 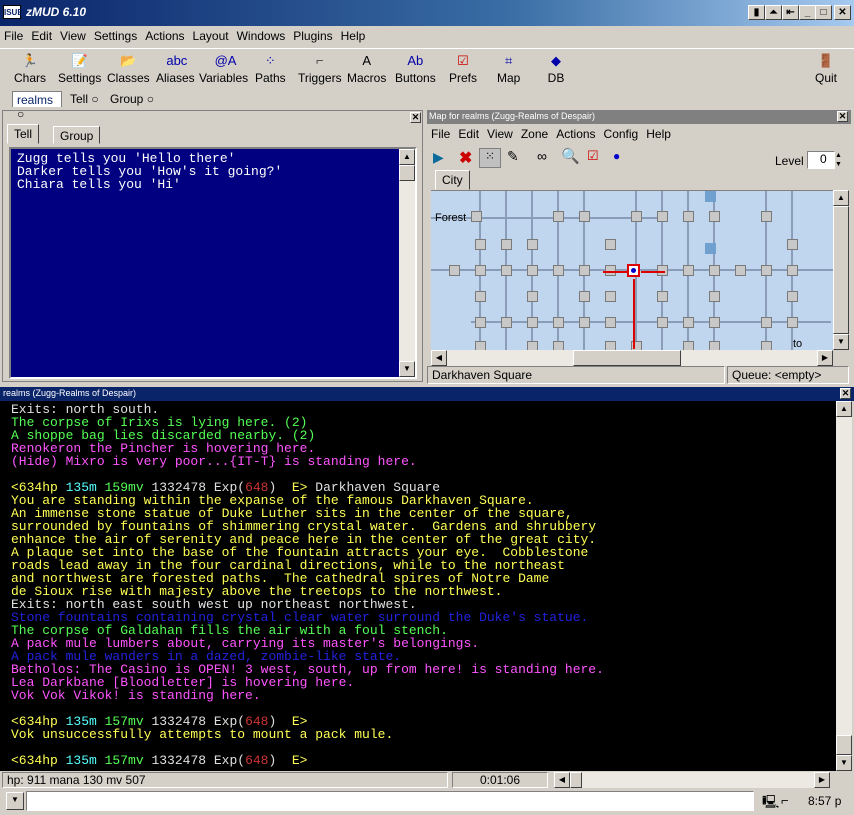 I want to click on menu-view: View, so click(x=73, y=34).